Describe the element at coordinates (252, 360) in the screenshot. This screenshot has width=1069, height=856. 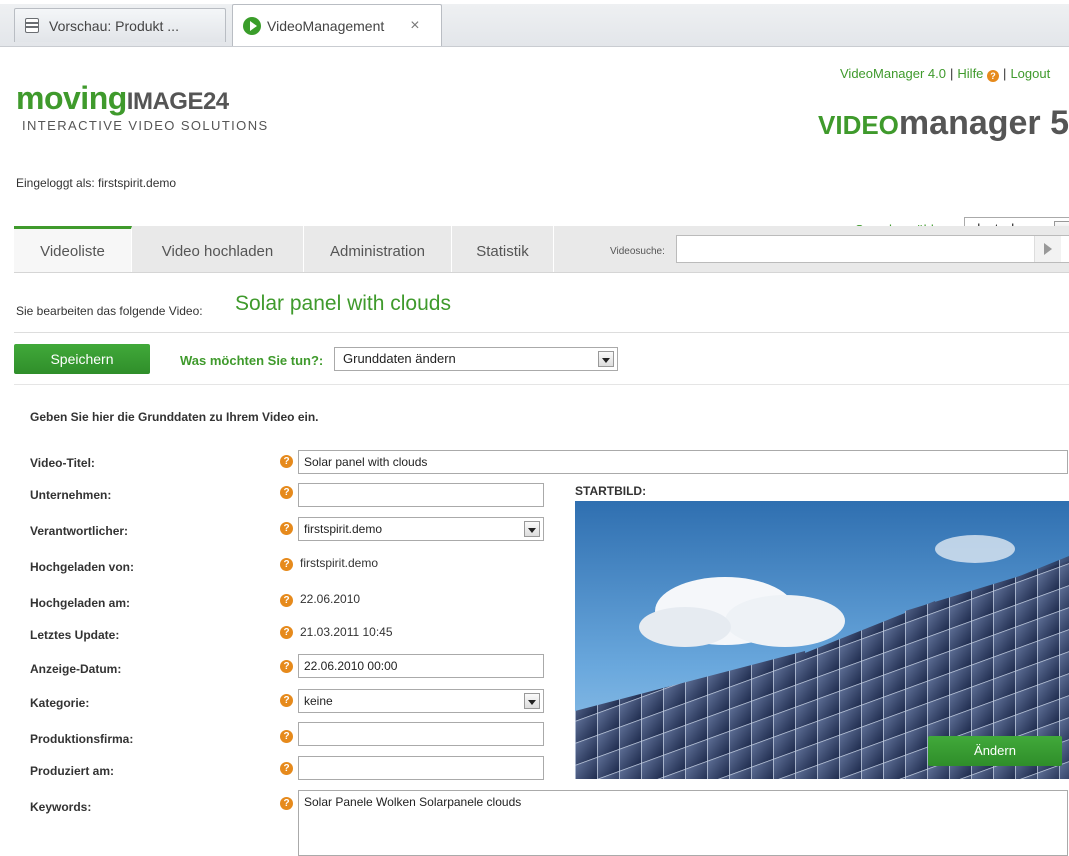
I see `action-label: Was möchten Sie tun?:` at that location.